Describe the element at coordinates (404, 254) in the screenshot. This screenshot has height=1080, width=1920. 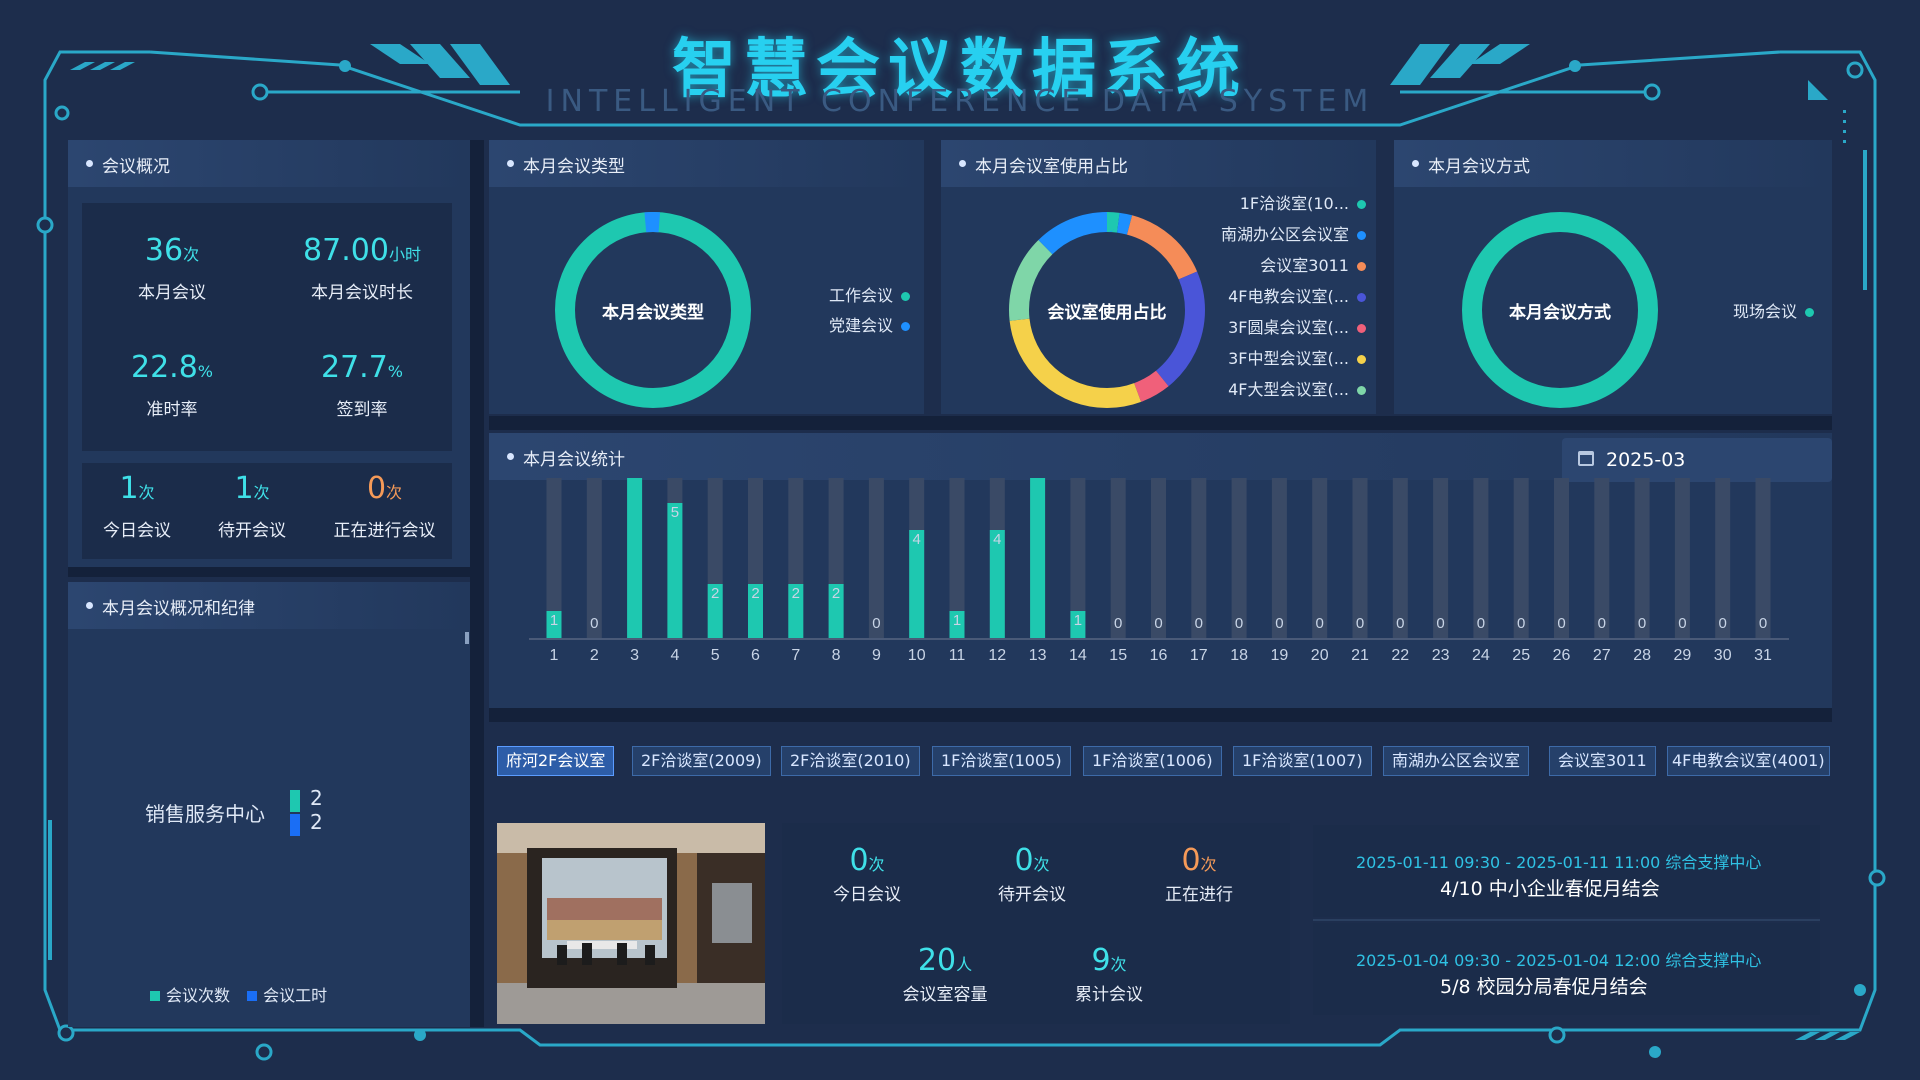
I see `stat-unit: 小时` at that location.